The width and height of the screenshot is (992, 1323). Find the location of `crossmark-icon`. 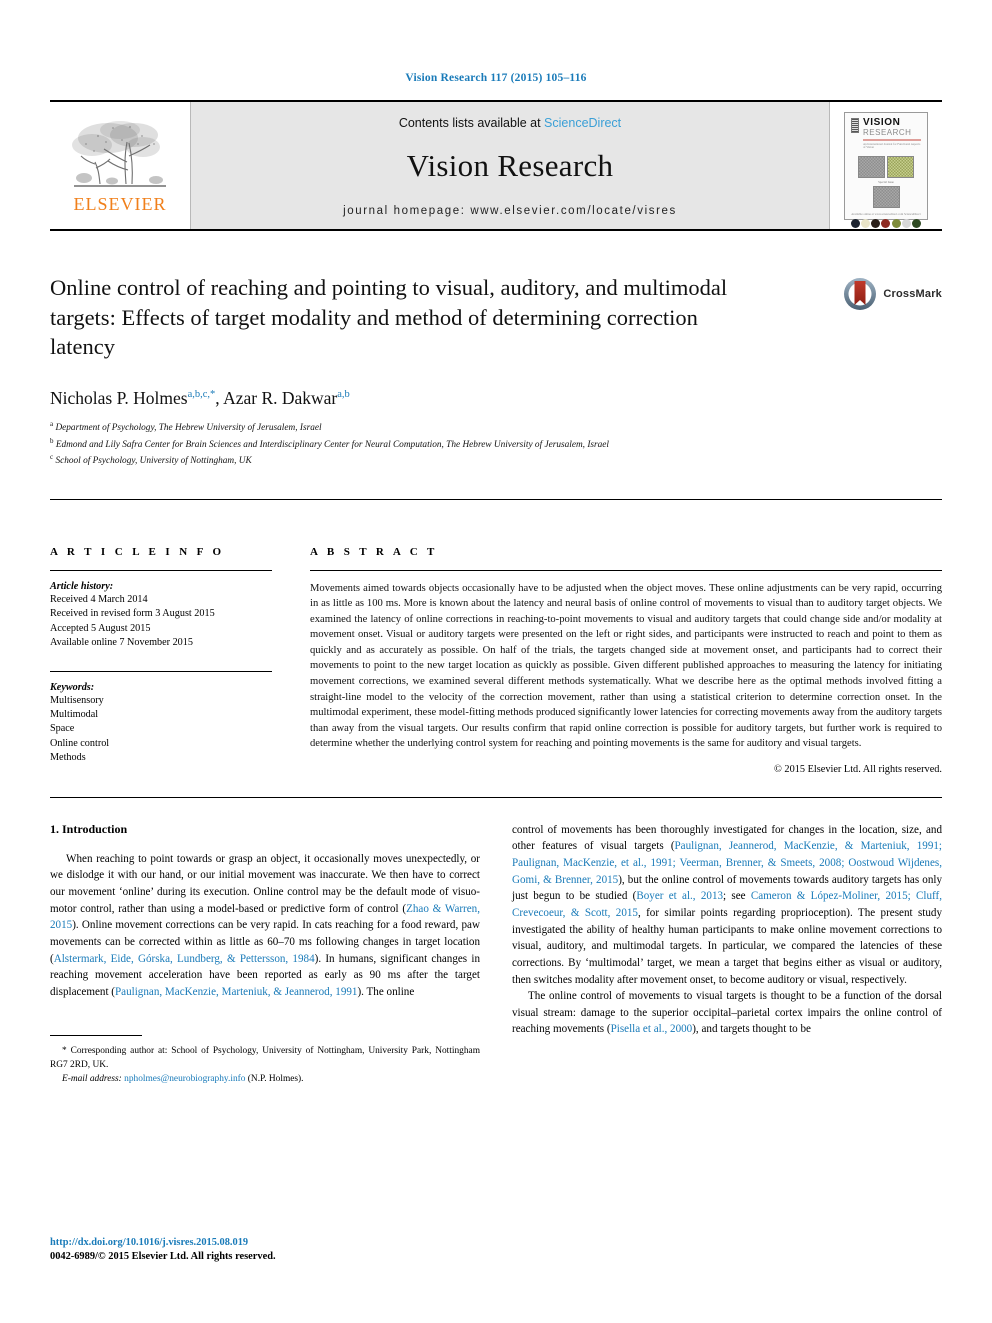

crossmark-icon is located at coordinates (860, 294).